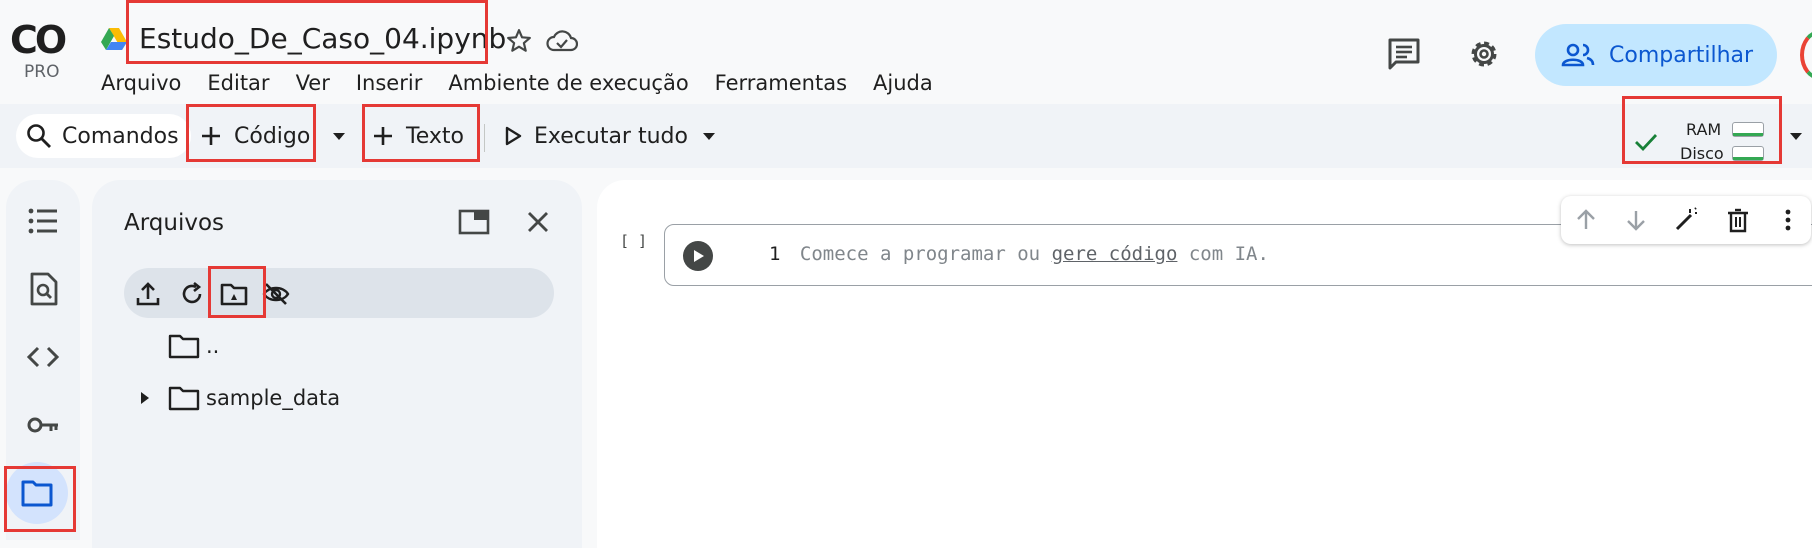 This screenshot has height=548, width=1812. I want to click on placeholder-text-end: com IA., so click(1223, 254).